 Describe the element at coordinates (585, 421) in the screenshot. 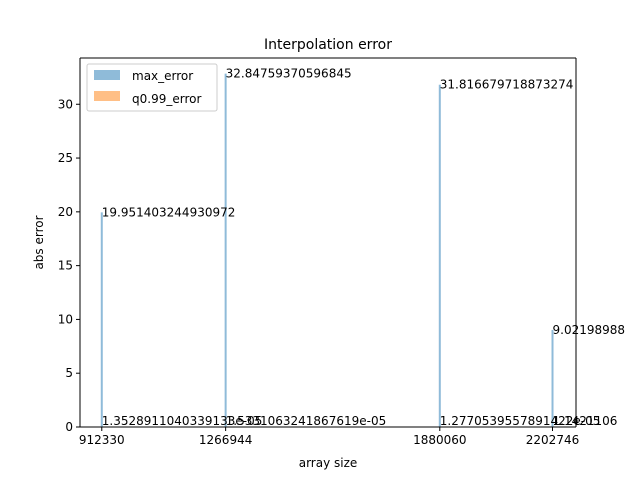

I see `data-label-q0-99-error-3: 1.1421106` at that location.